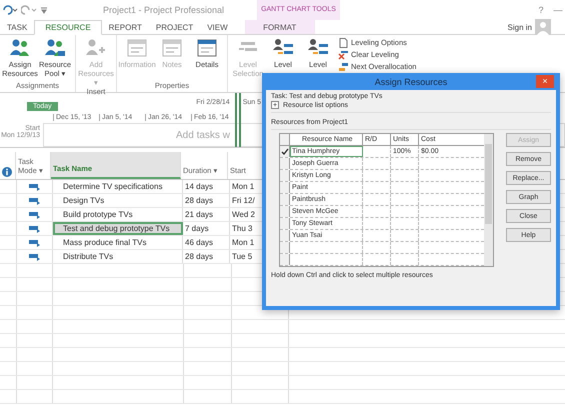 Image resolution: width=565 pixels, height=416 pixels. What do you see at coordinates (118, 214) in the screenshot?
I see `table-cell: Build prototype TVs` at bounding box center [118, 214].